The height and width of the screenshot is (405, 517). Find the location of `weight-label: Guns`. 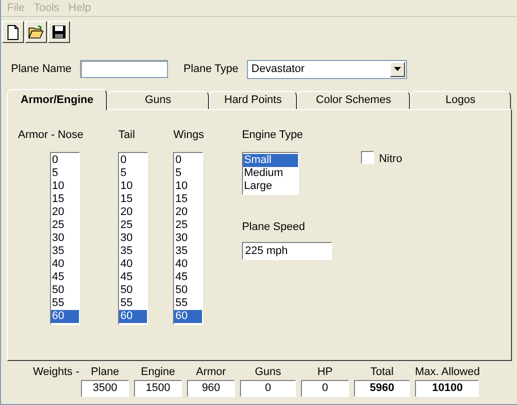

weight-label: Guns is located at coordinates (268, 371).